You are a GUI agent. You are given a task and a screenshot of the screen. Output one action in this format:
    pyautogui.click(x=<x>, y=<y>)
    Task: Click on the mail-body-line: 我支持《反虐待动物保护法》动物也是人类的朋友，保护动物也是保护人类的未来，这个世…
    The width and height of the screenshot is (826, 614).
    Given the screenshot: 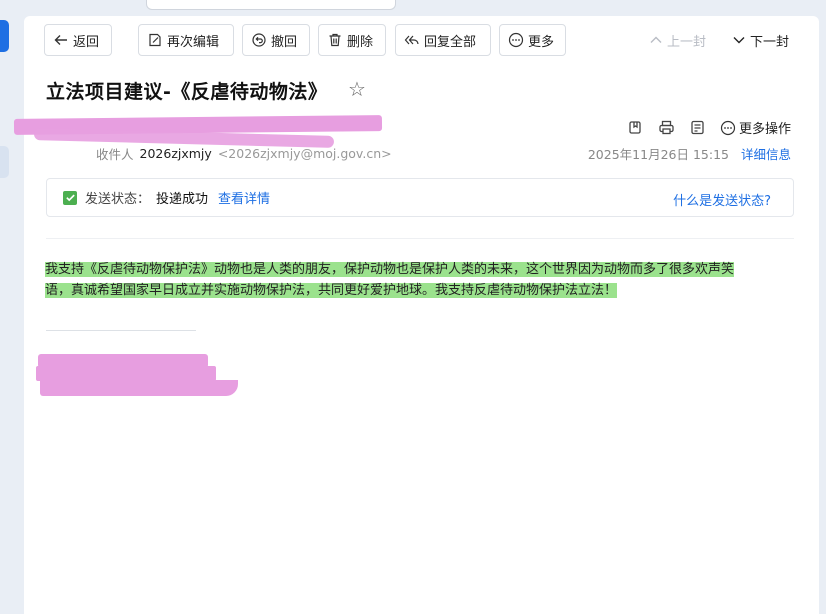 What is the action you would take?
    pyautogui.click(x=390, y=269)
    